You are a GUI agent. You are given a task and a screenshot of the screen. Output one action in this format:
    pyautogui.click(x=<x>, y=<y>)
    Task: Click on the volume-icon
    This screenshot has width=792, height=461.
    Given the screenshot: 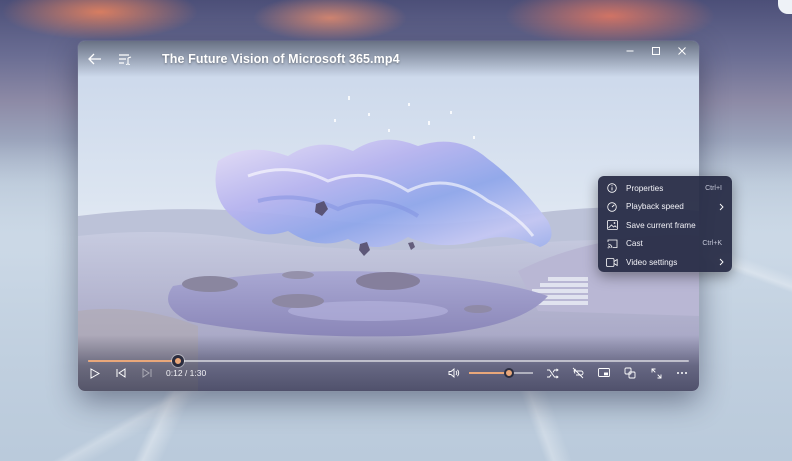 What is the action you would take?
    pyautogui.click(x=454, y=373)
    